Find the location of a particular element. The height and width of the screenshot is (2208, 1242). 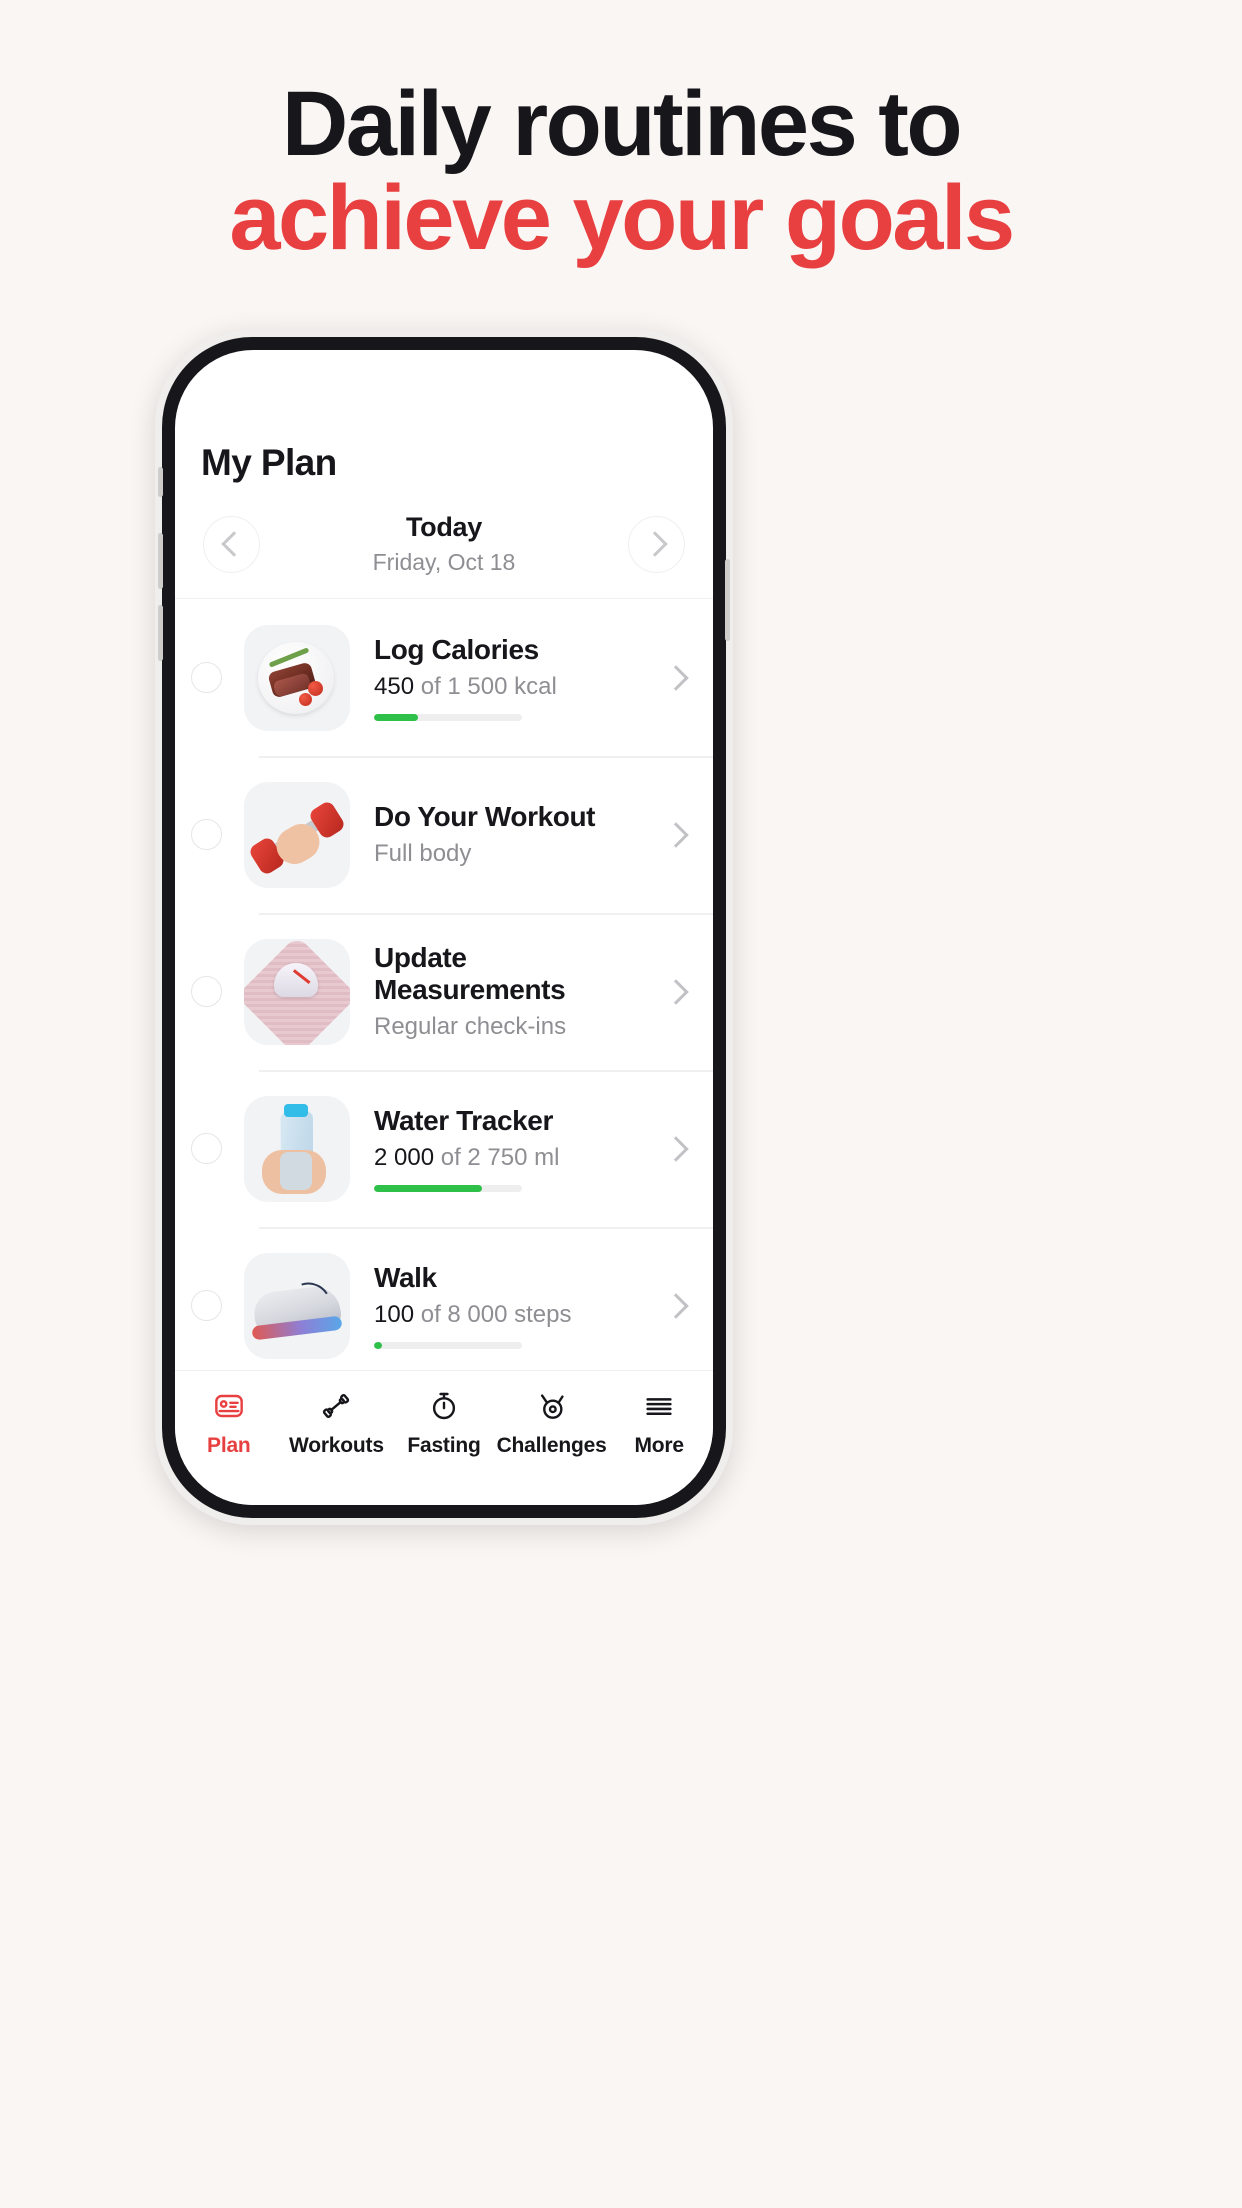

task-subtitle: 450 of 1 500 kcal is located at coordinates (512, 687).